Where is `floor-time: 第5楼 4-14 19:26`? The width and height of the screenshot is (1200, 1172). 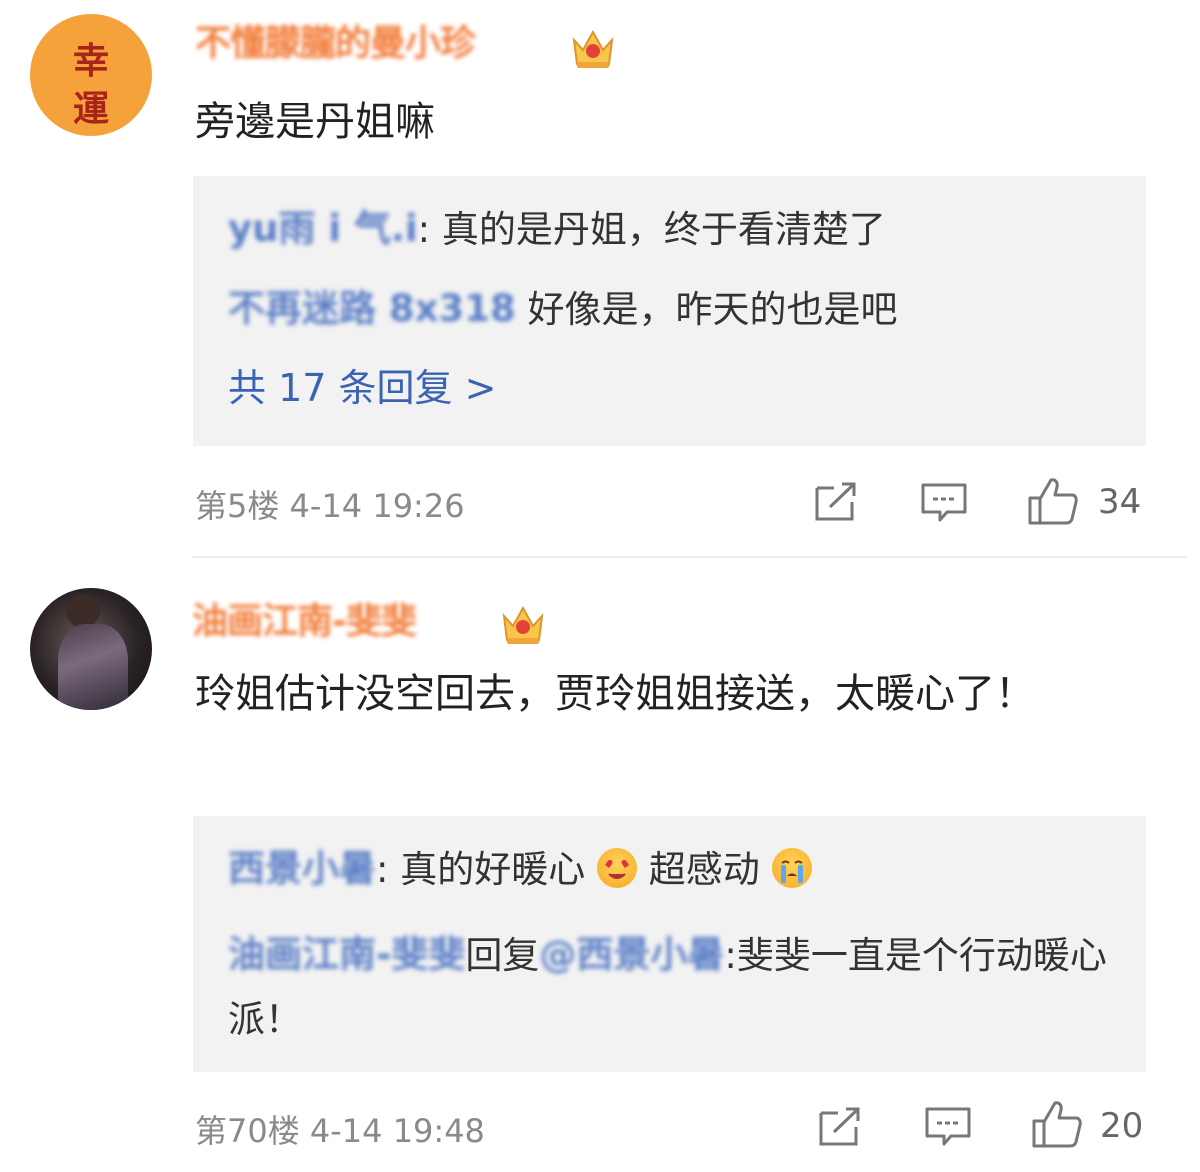
floor-time: 第5楼 4-14 19:26 is located at coordinates (330, 506).